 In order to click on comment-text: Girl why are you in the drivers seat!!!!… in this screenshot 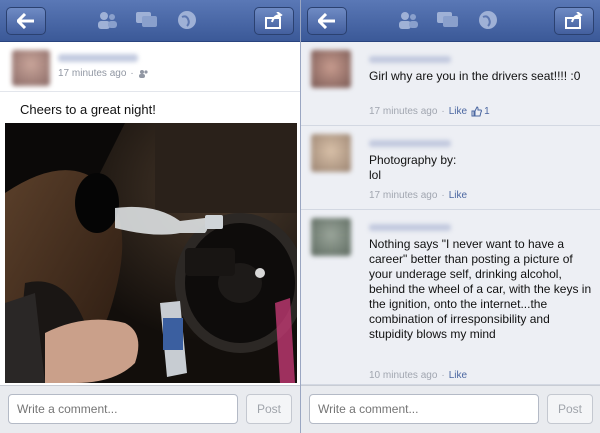, I will do `click(475, 76)`.